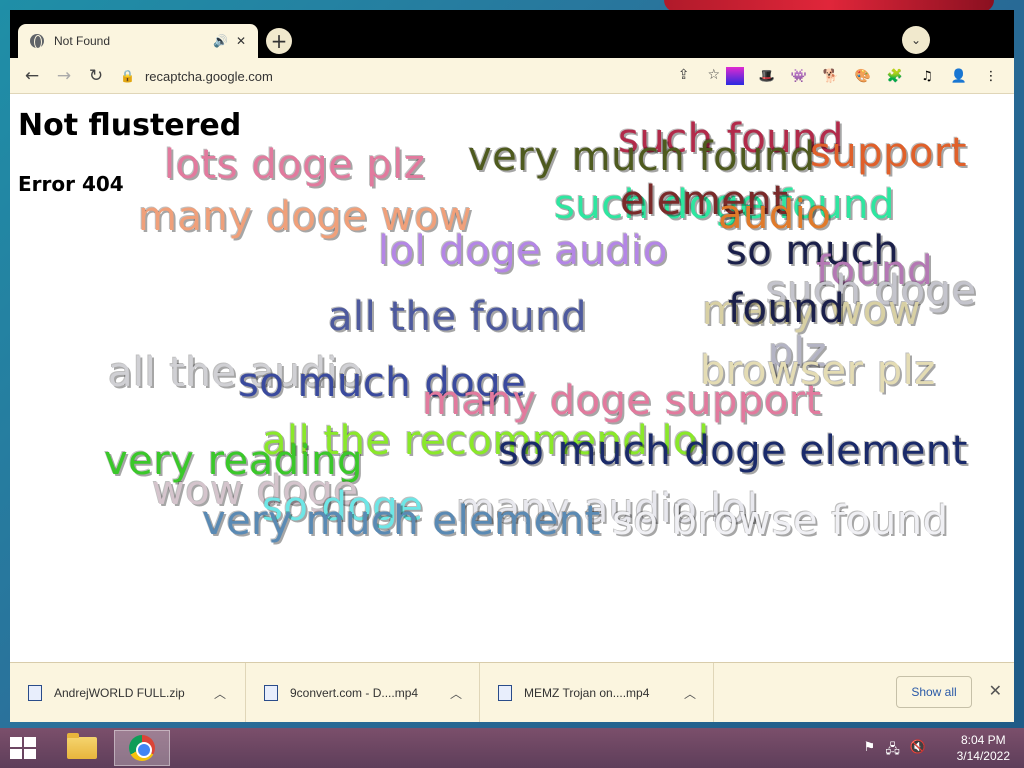 This screenshot has width=1024, height=768. What do you see at coordinates (767, 76) in the screenshot?
I see `extension-hat-icon: 🎩` at bounding box center [767, 76].